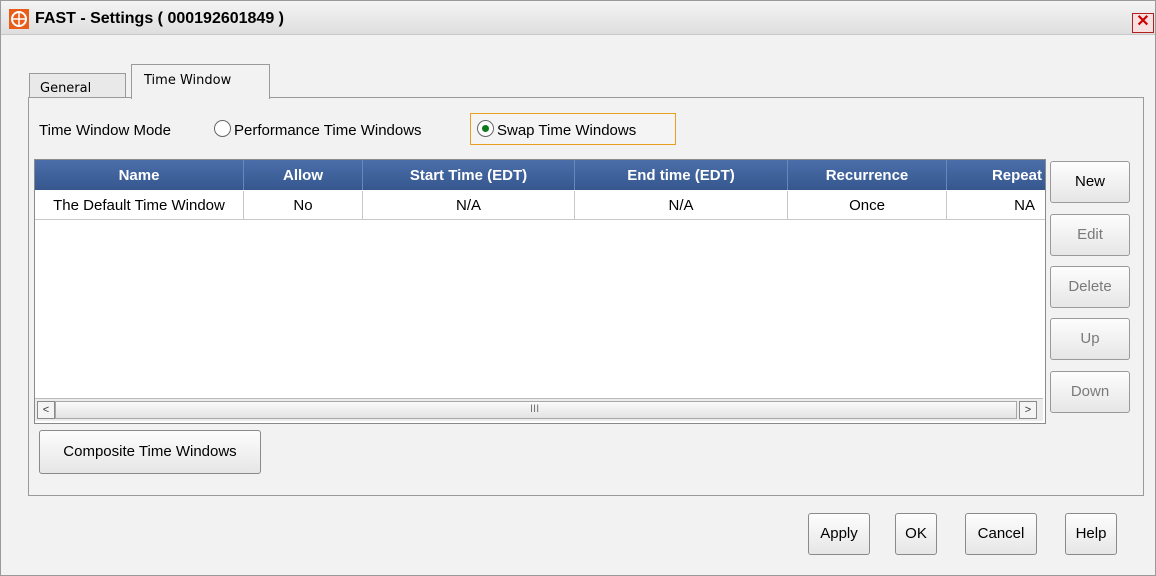 This screenshot has height=576, width=1156. What do you see at coordinates (46, 410) in the screenshot?
I see `scroll-left-icon: <` at bounding box center [46, 410].